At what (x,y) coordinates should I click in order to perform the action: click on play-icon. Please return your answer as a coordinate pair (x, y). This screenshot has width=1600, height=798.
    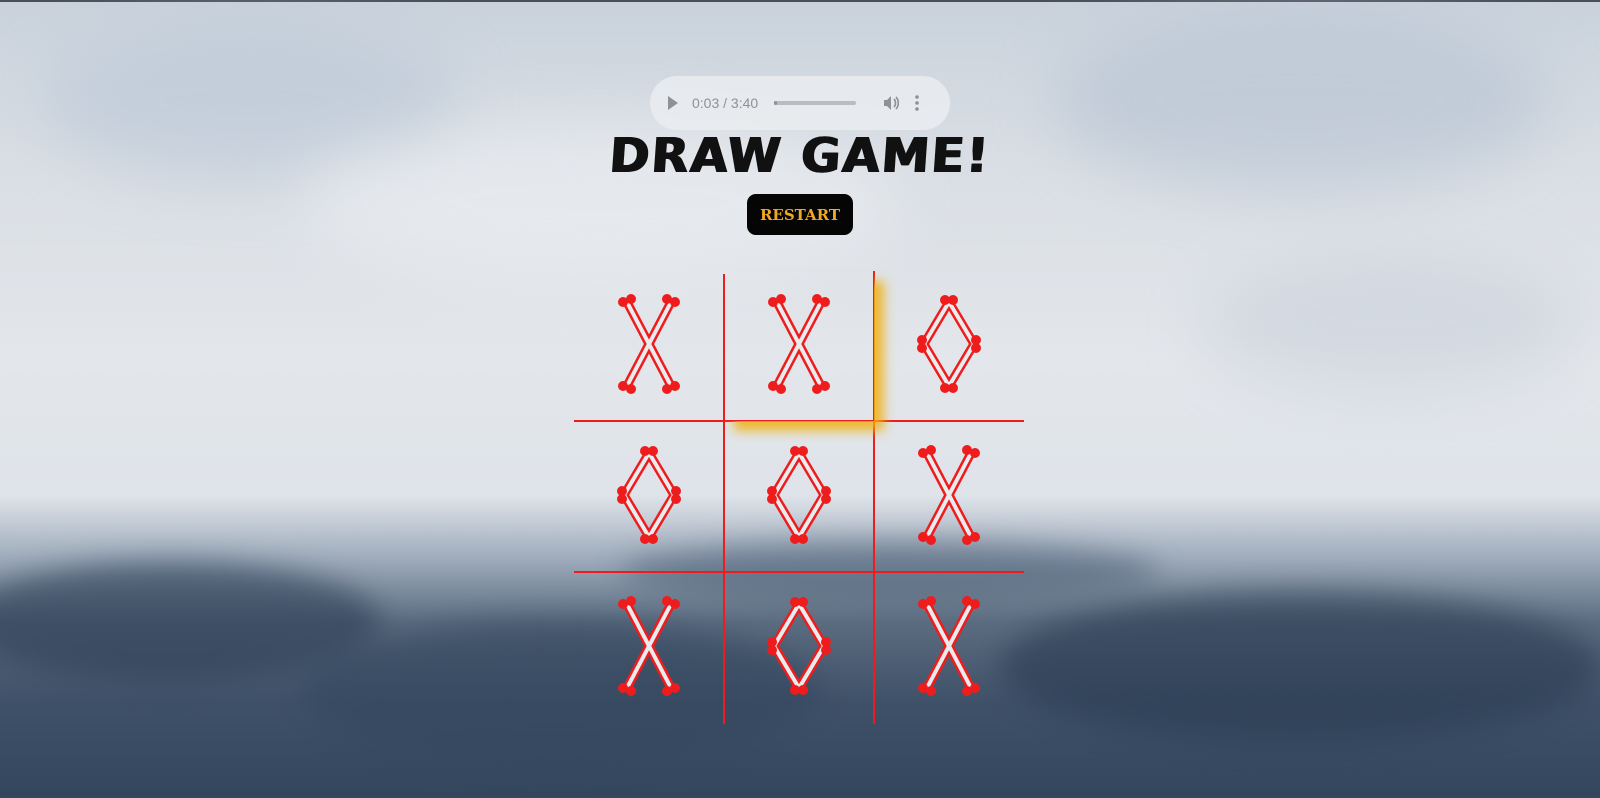
    Looking at the image, I should click on (673, 103).